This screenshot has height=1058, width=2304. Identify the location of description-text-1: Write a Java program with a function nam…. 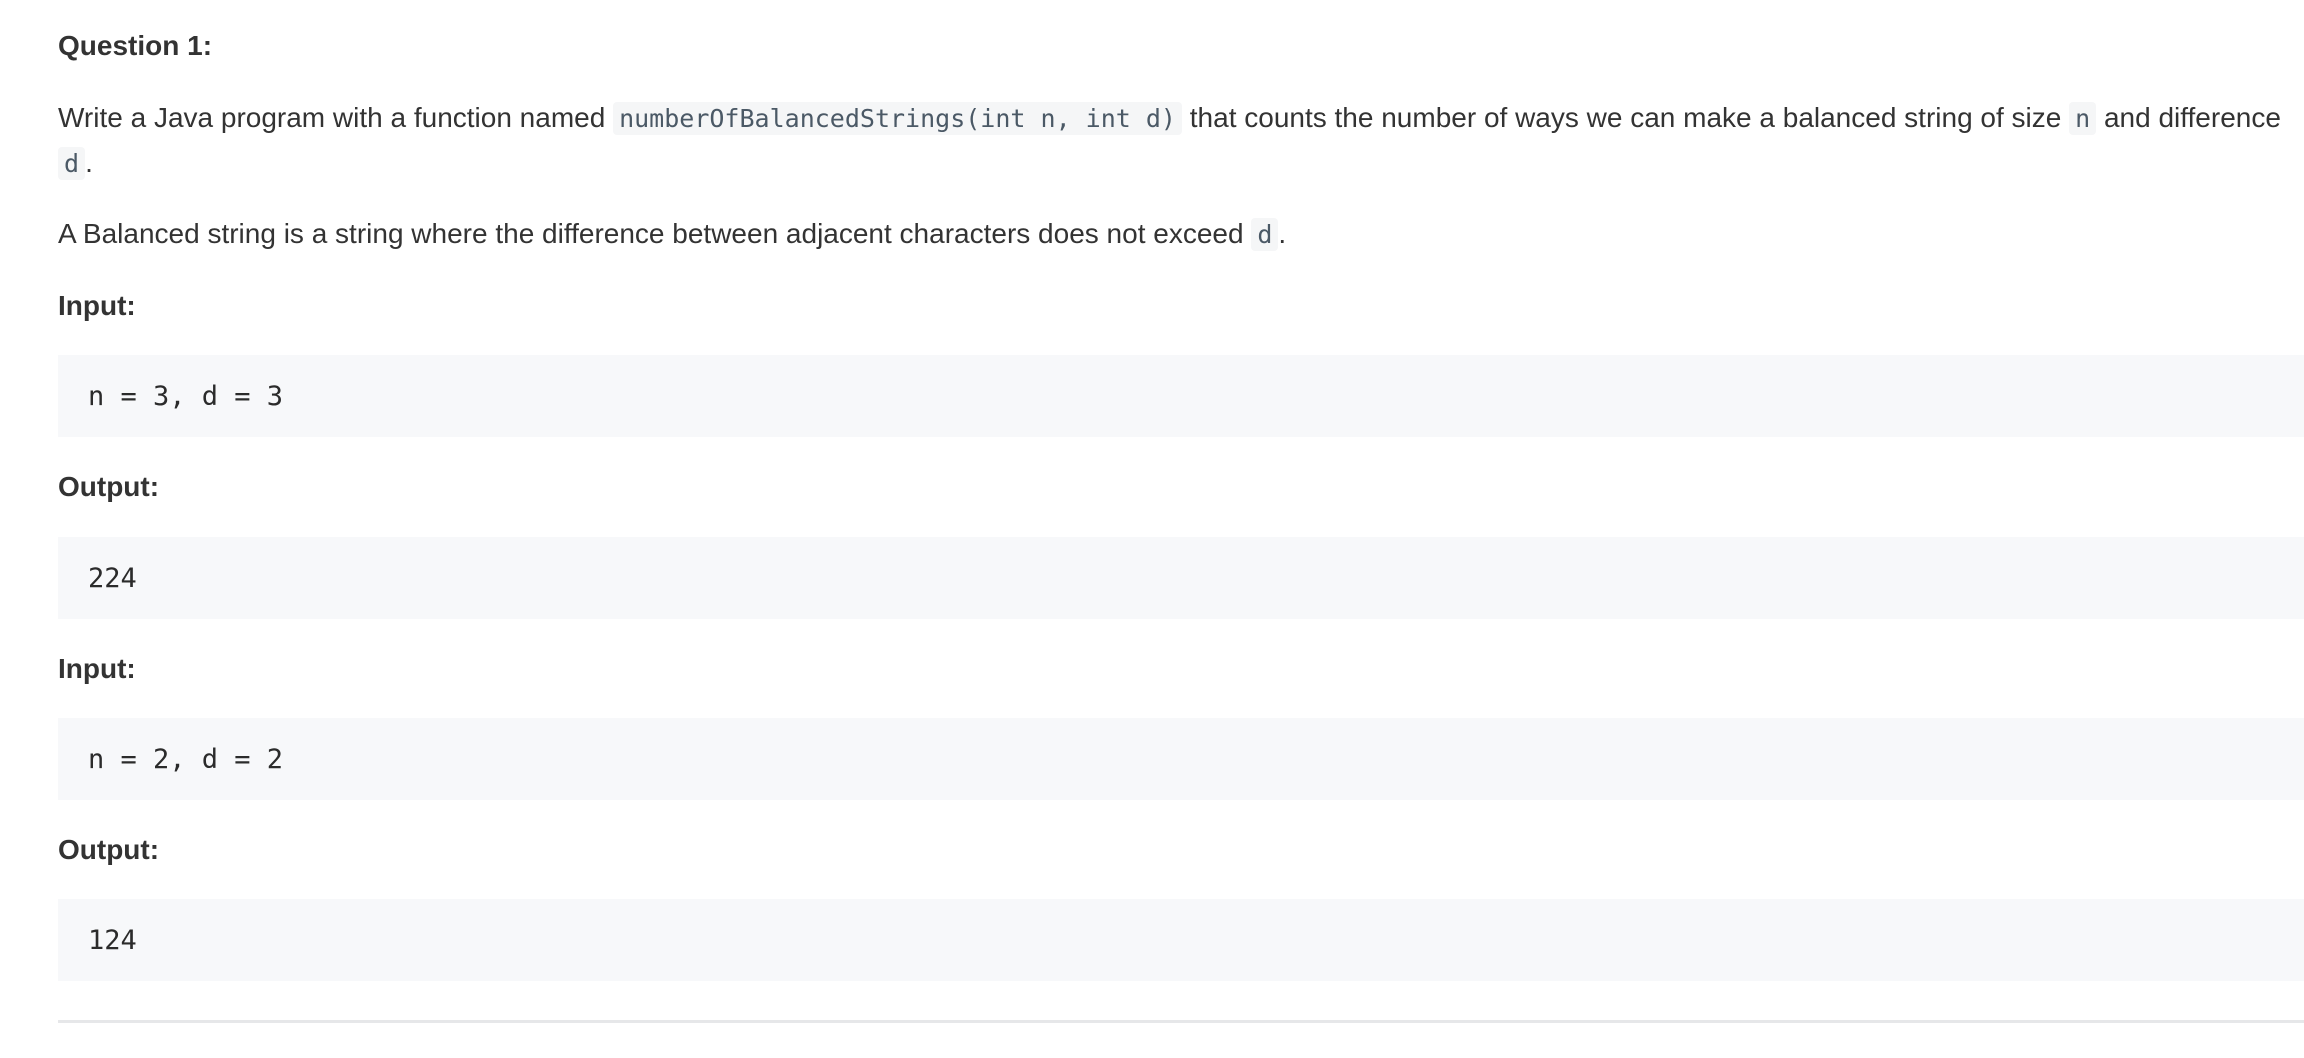
(336, 117).